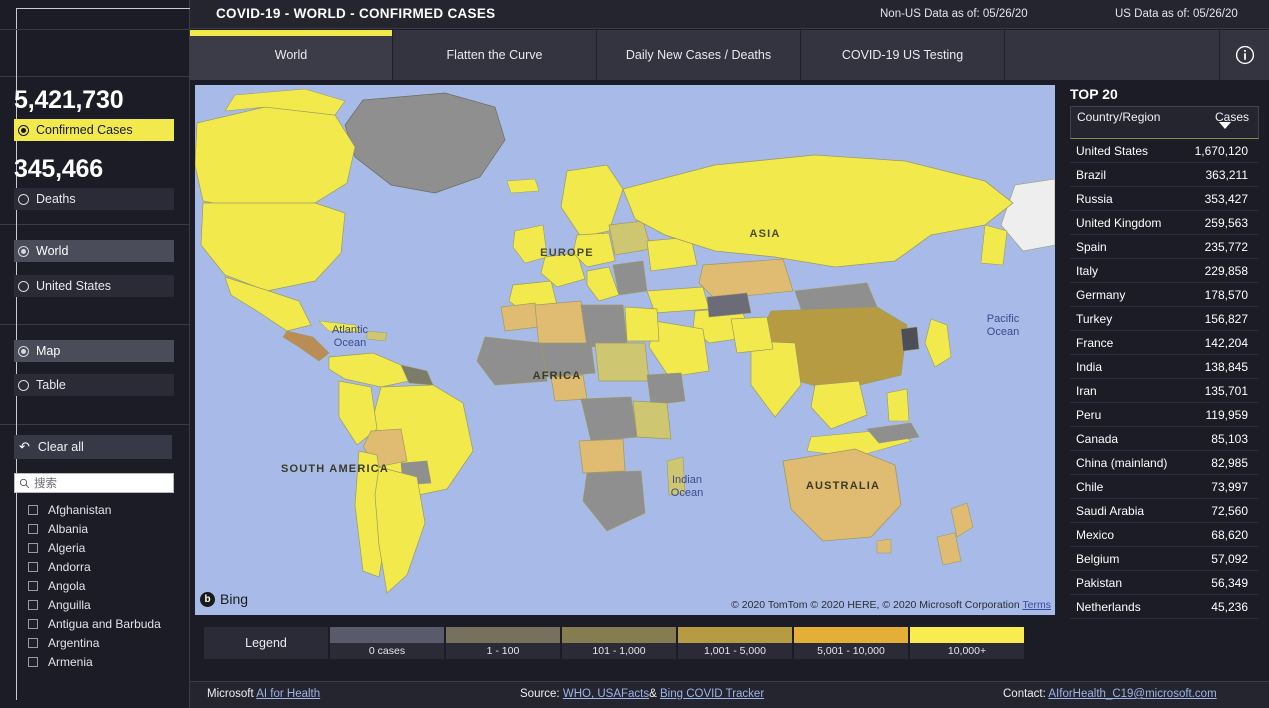  What do you see at coordinates (94, 286) in the screenshot?
I see `radio-scope-united-states: United States` at bounding box center [94, 286].